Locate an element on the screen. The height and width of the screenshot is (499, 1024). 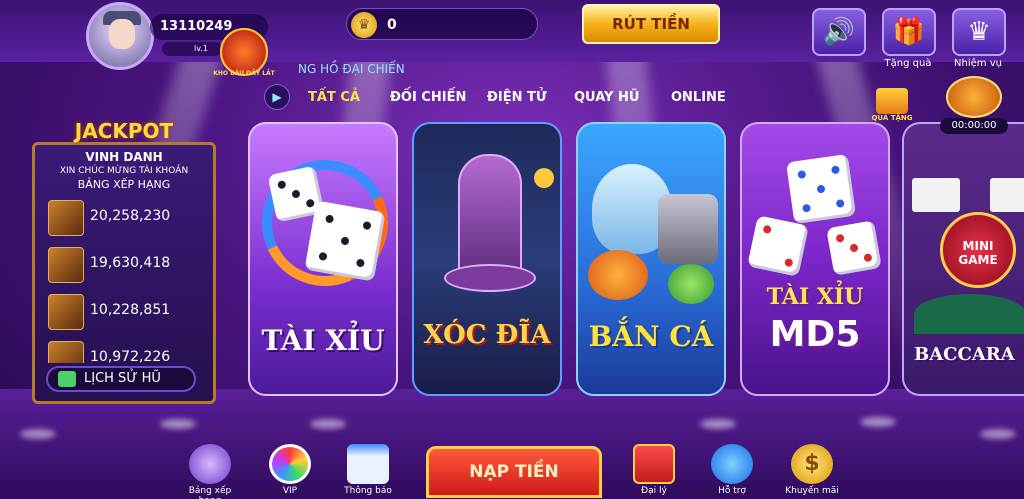
jackpot-title: JACKPOT is located at coordinates (124, 131).